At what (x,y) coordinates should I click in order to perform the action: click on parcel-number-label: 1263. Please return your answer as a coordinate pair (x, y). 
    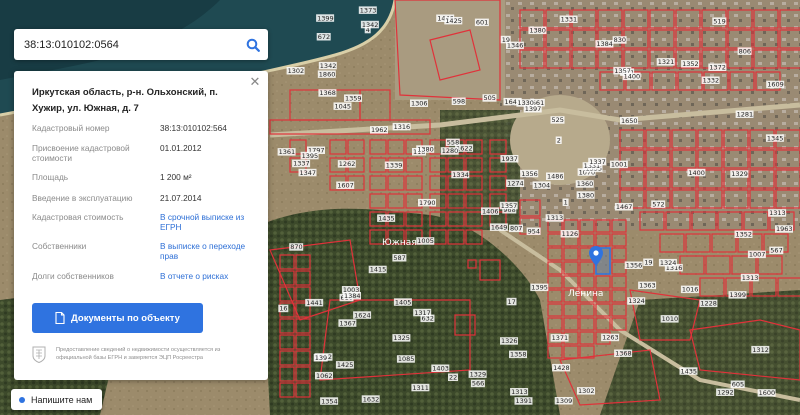
    Looking at the image, I should click on (610, 338).